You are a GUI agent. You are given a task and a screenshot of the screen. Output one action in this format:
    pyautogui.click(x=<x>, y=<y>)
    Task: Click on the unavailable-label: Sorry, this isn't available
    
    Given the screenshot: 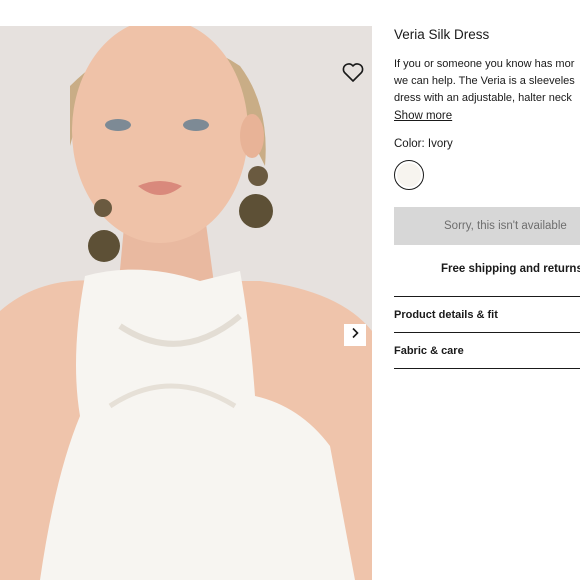 What is the action you would take?
    pyautogui.click(x=505, y=226)
    